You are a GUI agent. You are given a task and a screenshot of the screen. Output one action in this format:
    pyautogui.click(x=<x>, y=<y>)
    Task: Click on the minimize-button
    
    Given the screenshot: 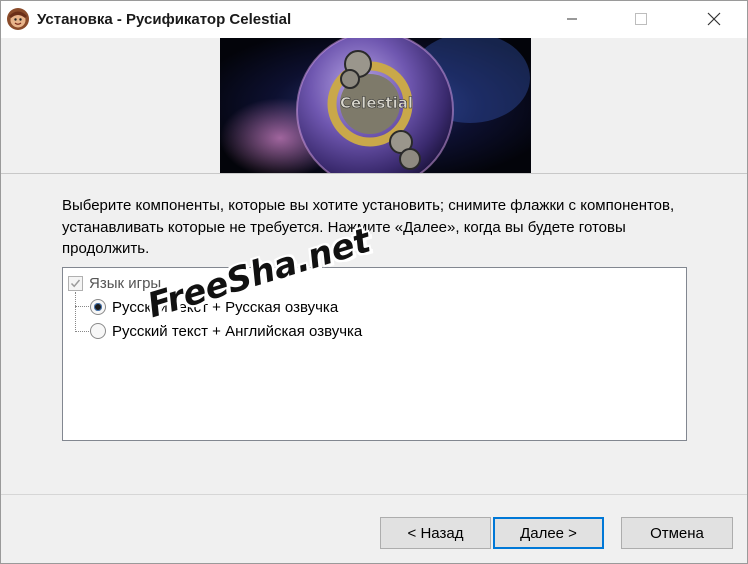 What is the action you would take?
    pyautogui.click(x=572, y=19)
    